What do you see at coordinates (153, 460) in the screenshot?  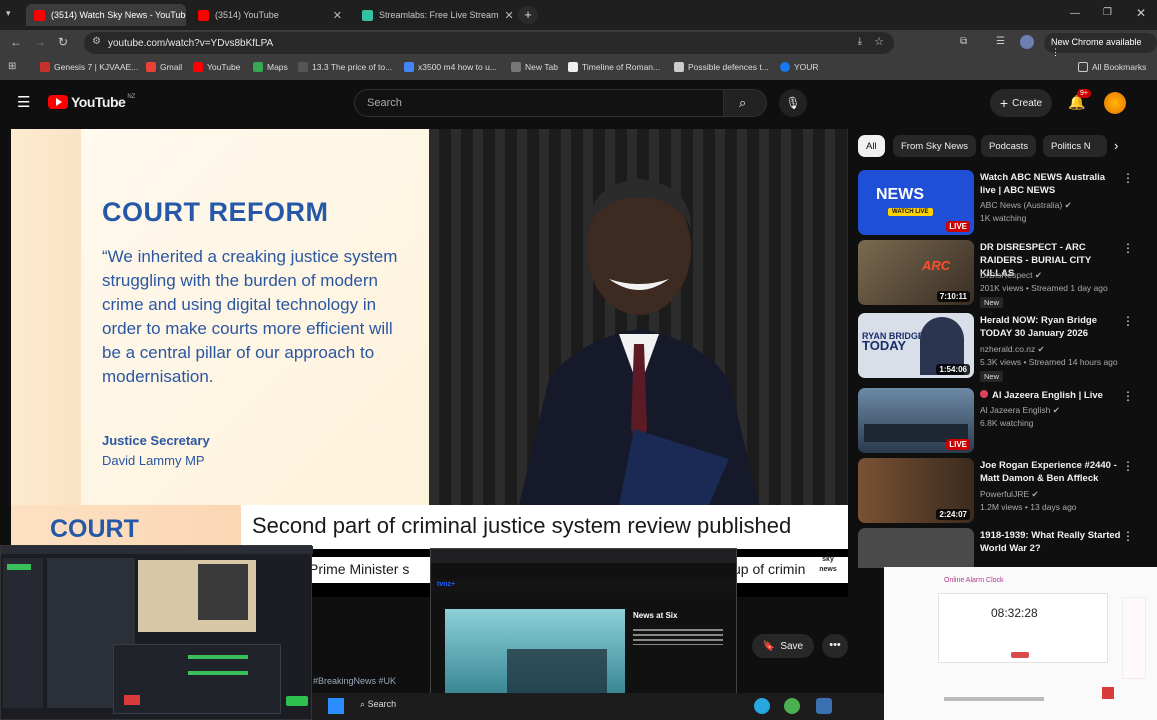 I see `speaker-name: David Lammy MP` at bounding box center [153, 460].